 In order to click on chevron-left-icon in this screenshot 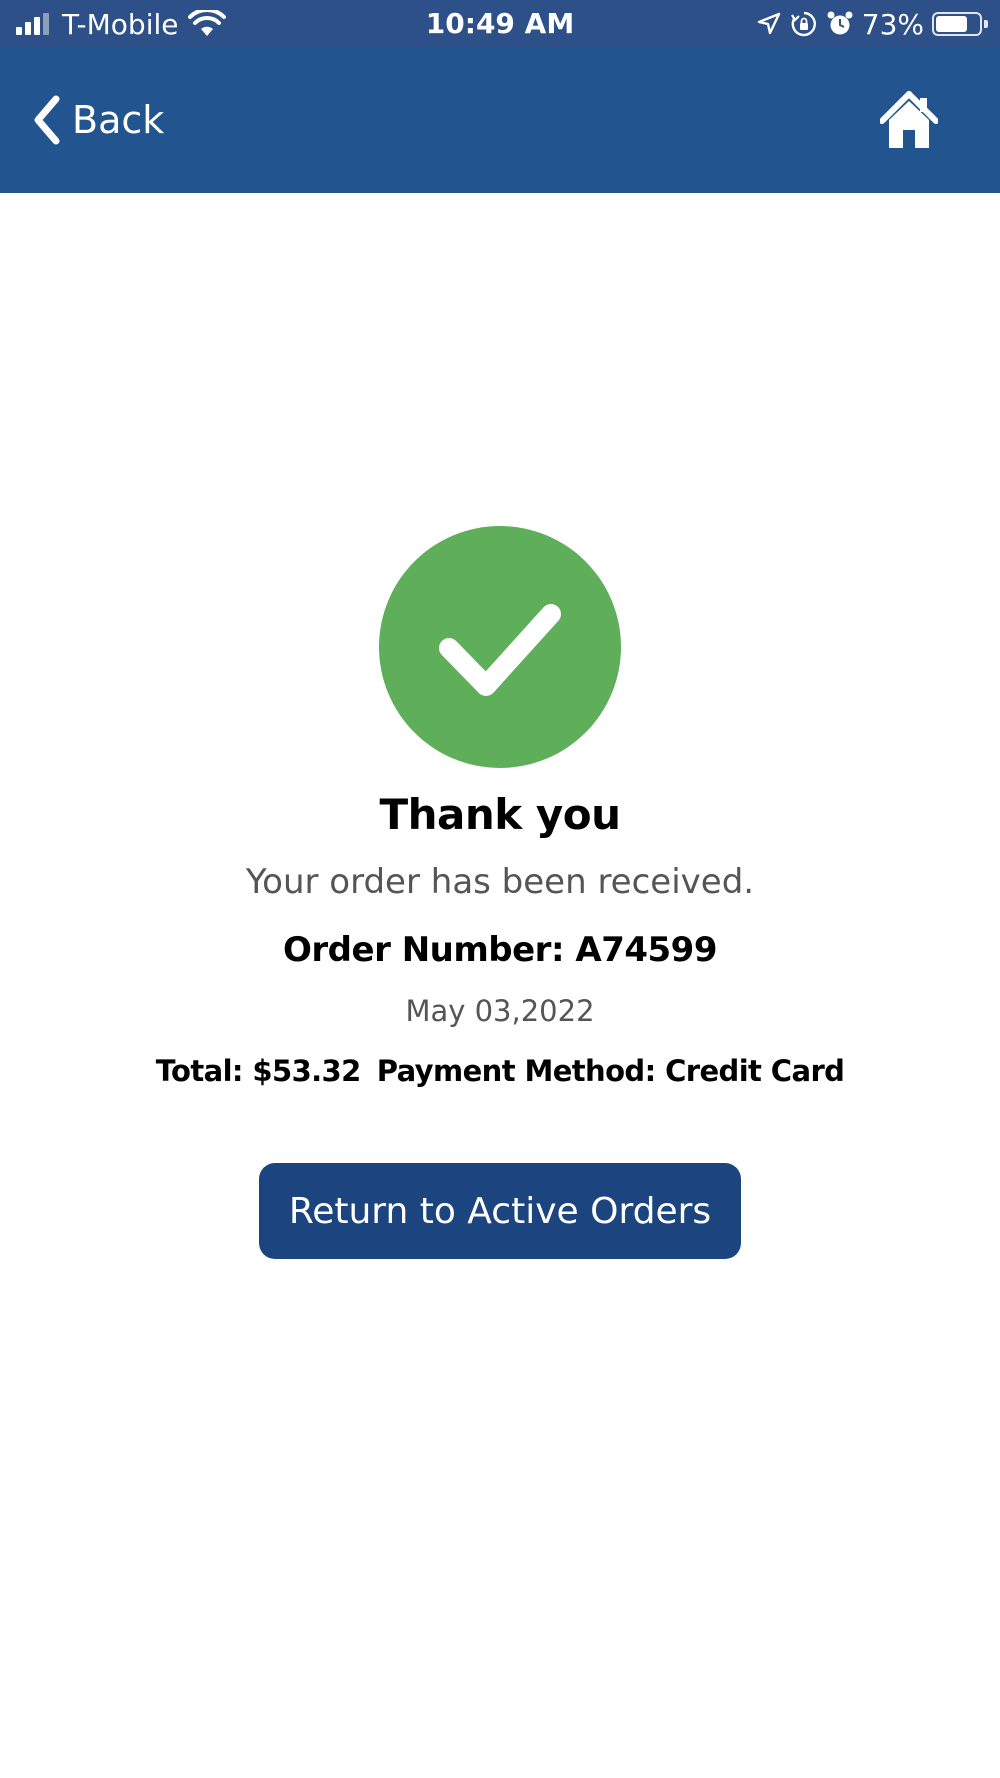, I will do `click(47, 120)`.